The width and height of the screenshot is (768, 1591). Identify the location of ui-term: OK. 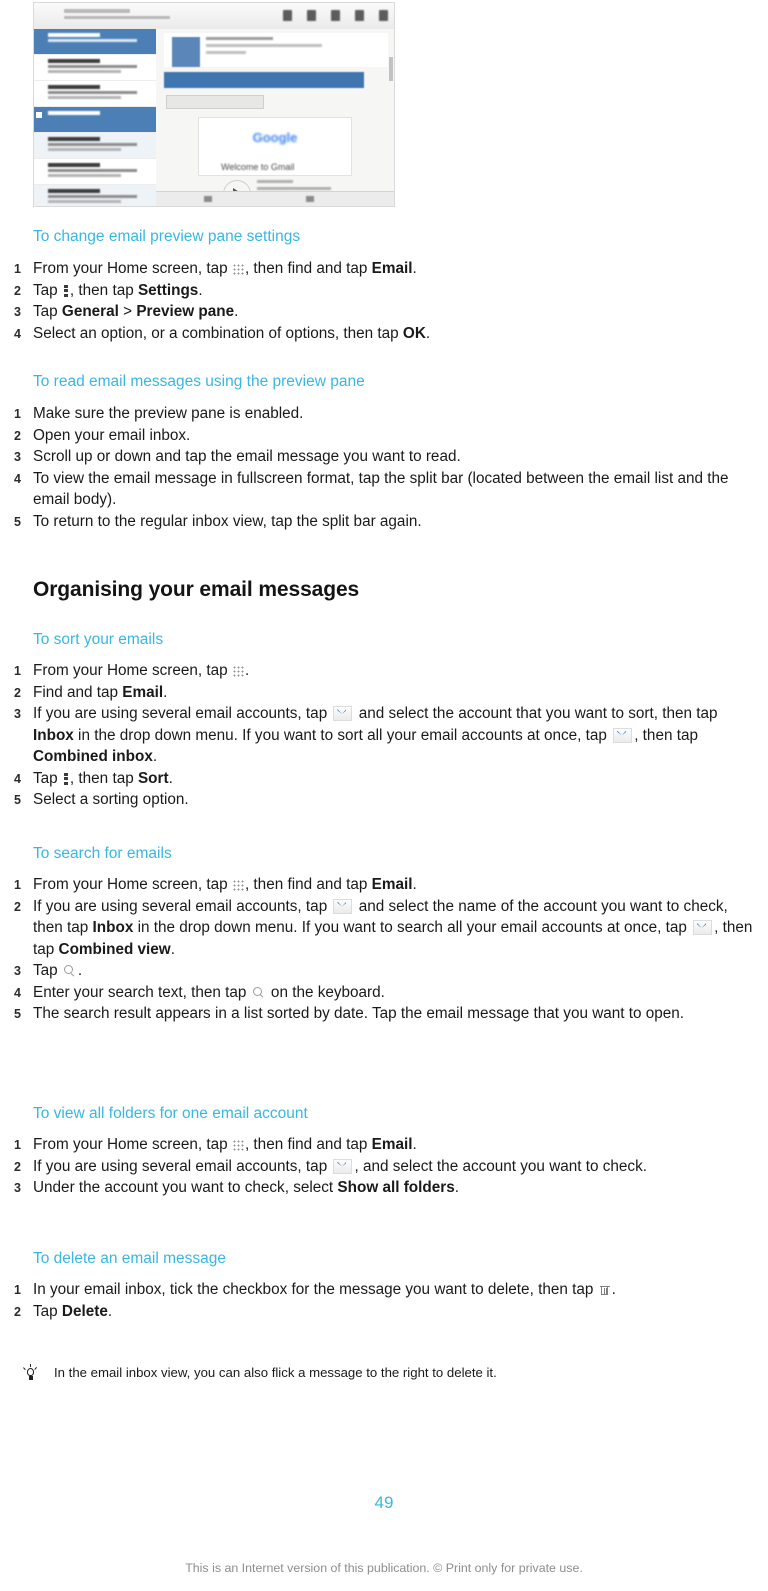
(414, 333).